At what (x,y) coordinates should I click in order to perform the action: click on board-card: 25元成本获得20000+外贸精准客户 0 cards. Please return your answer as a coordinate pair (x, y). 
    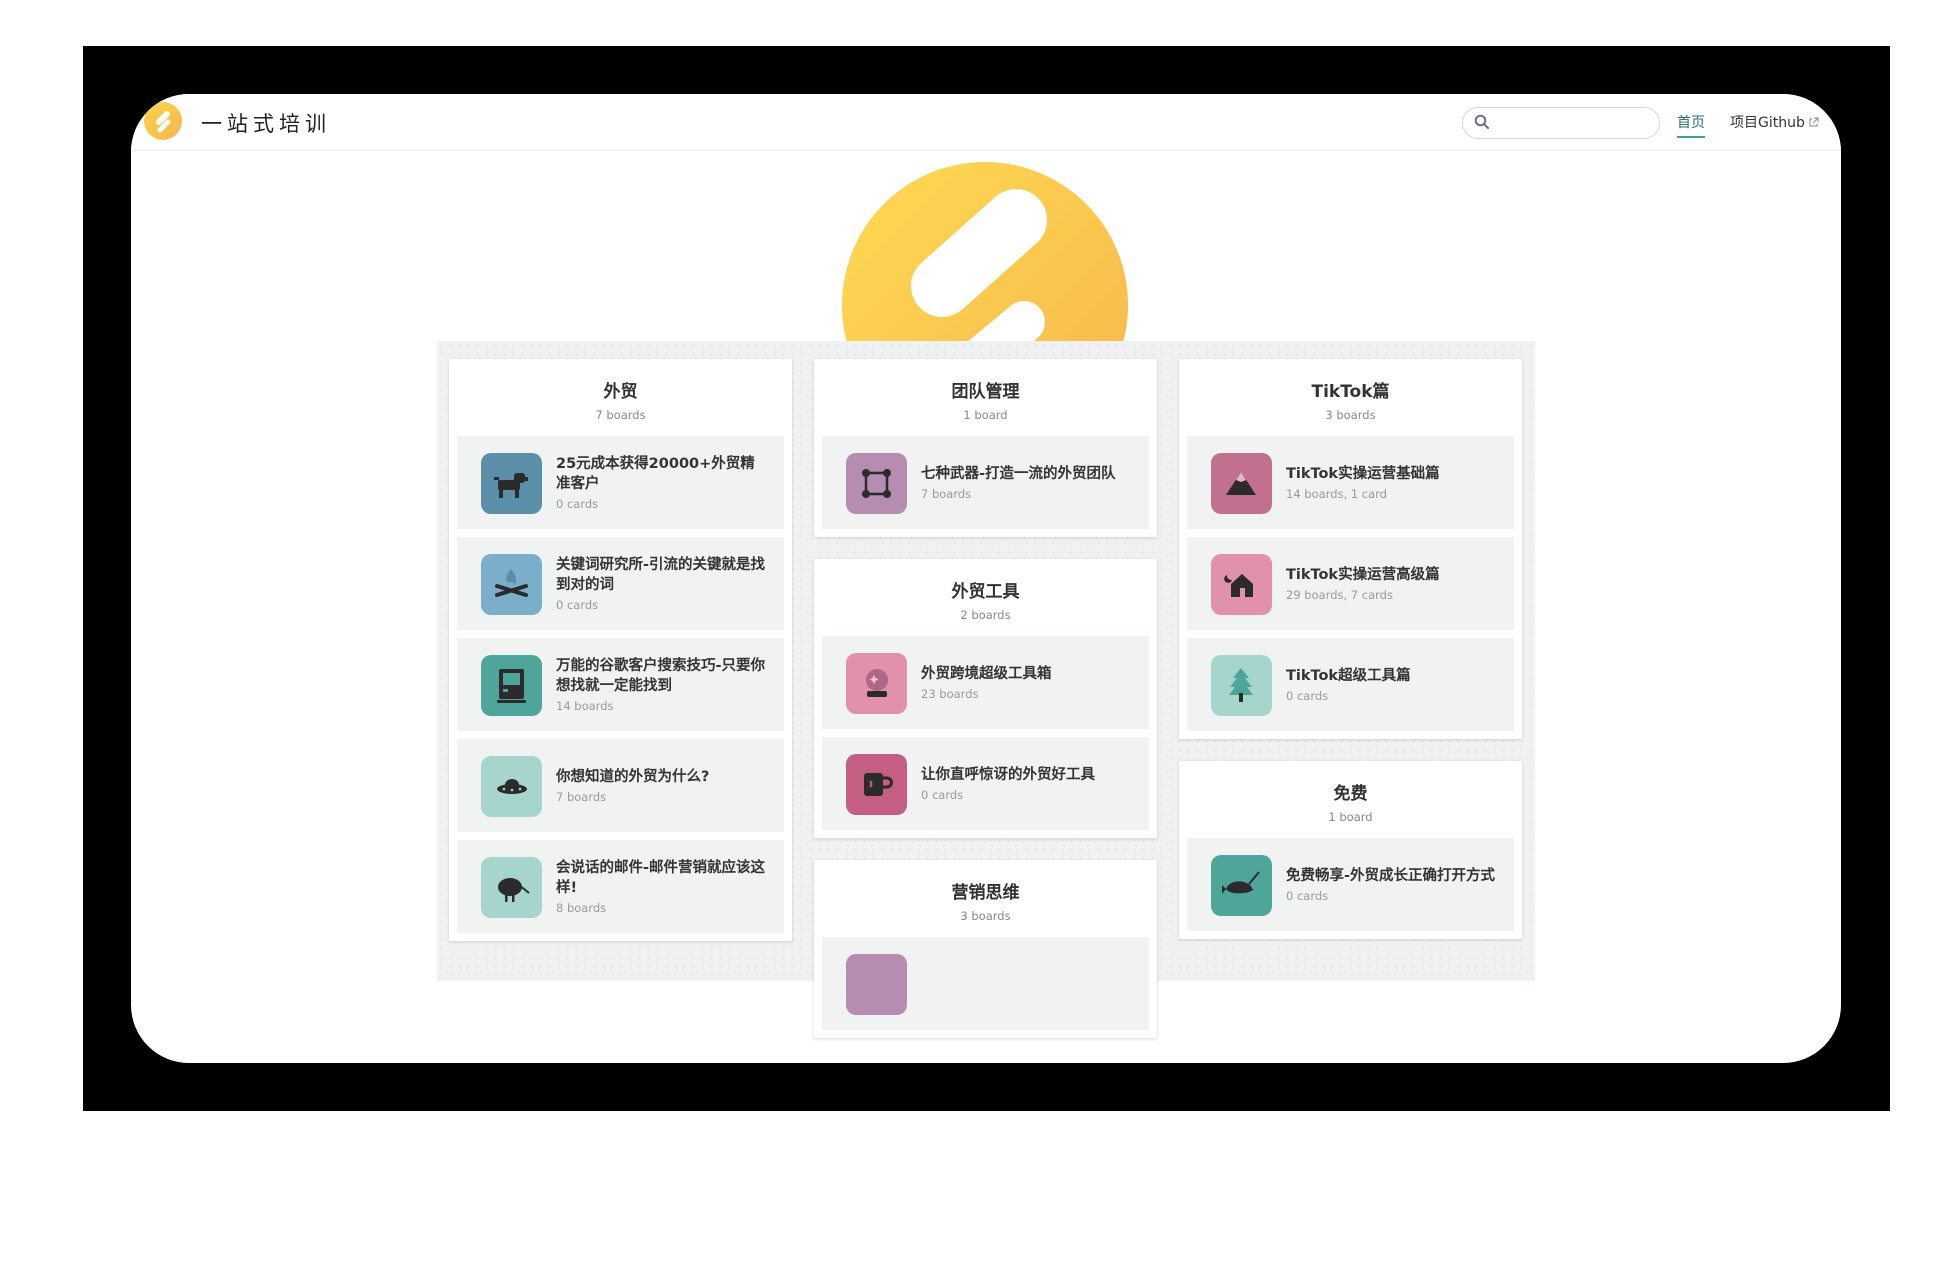
    Looking at the image, I should click on (620, 482).